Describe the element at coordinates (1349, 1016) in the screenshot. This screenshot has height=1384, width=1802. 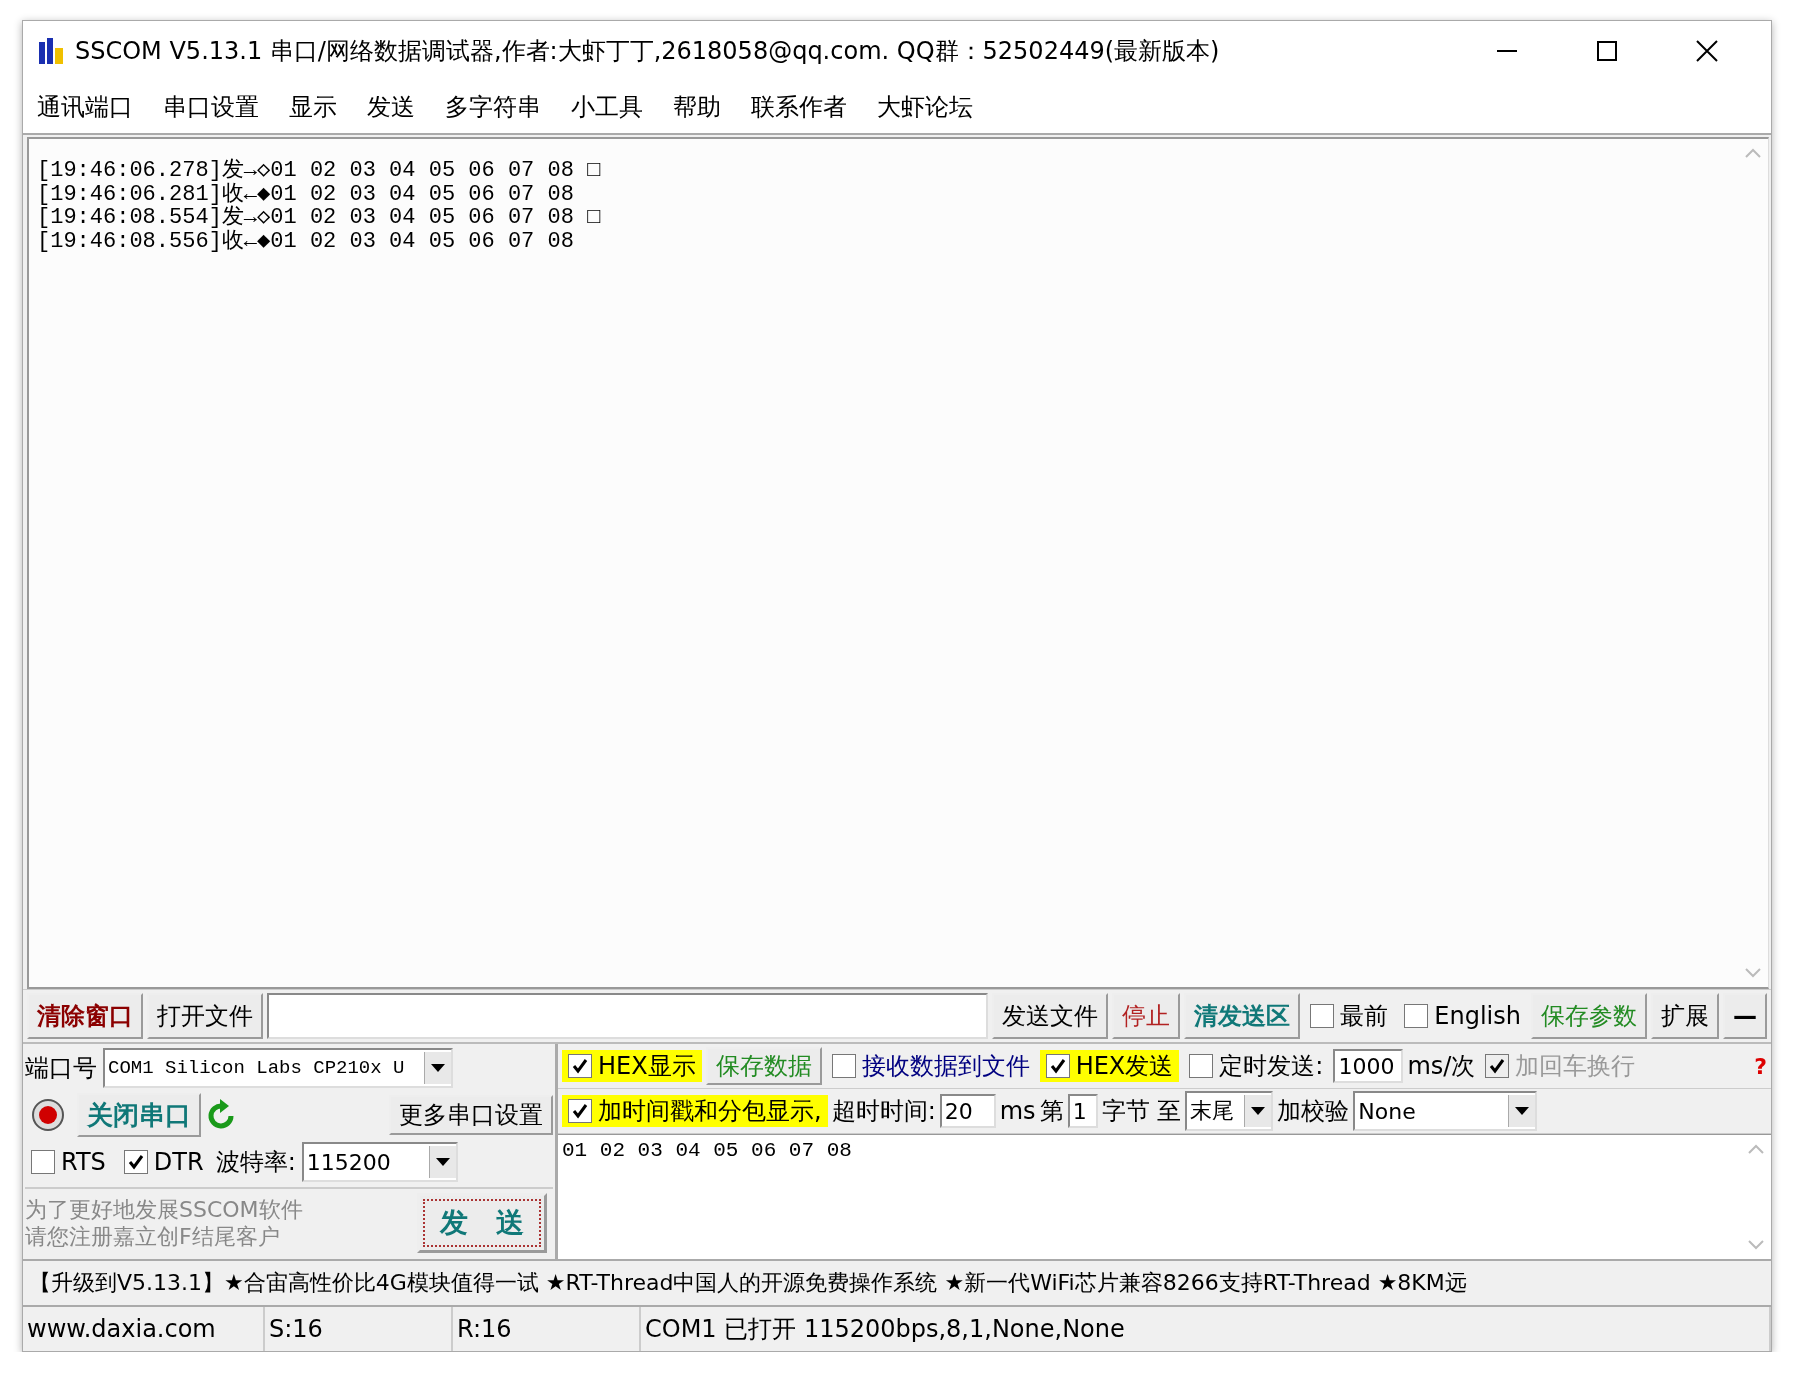
I see `checkbox: 最前` at that location.